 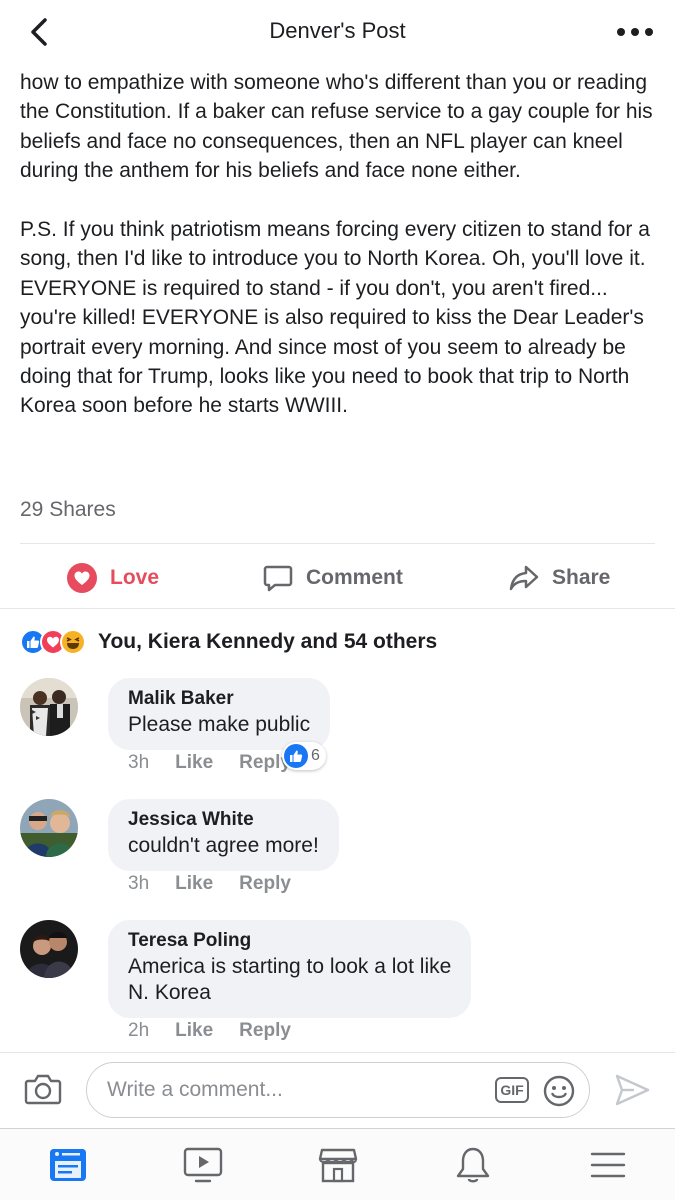 I want to click on gif-button: GIF, so click(x=512, y=1090).